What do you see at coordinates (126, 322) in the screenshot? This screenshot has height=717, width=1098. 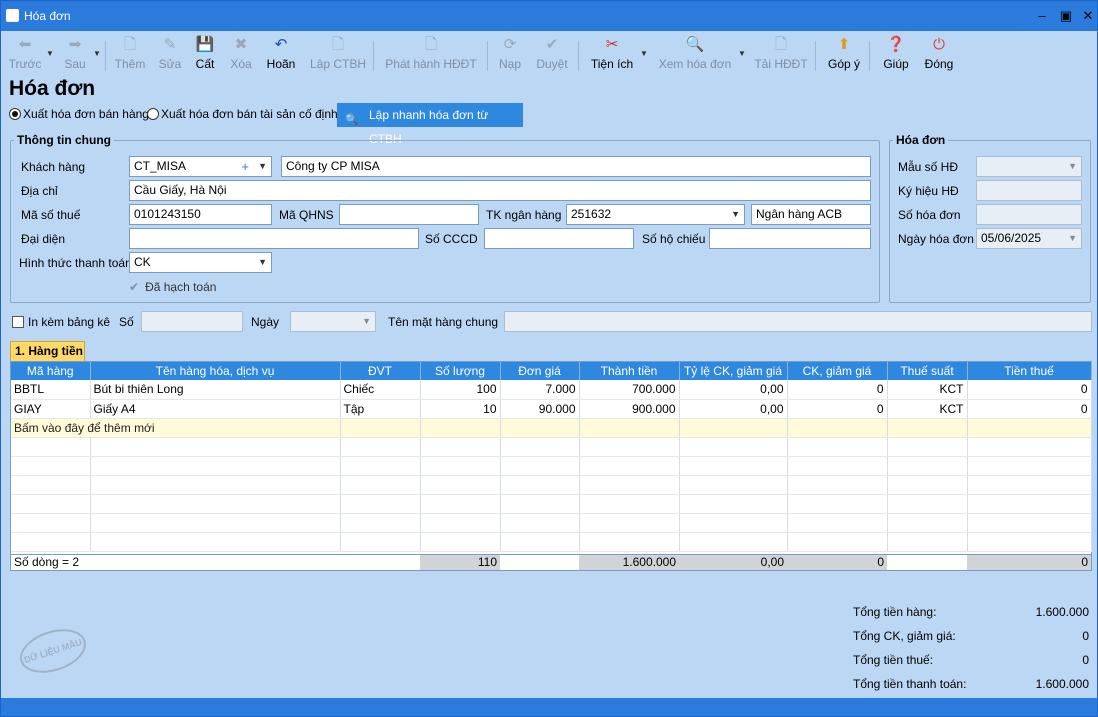 I see `list-no-label: Số` at bounding box center [126, 322].